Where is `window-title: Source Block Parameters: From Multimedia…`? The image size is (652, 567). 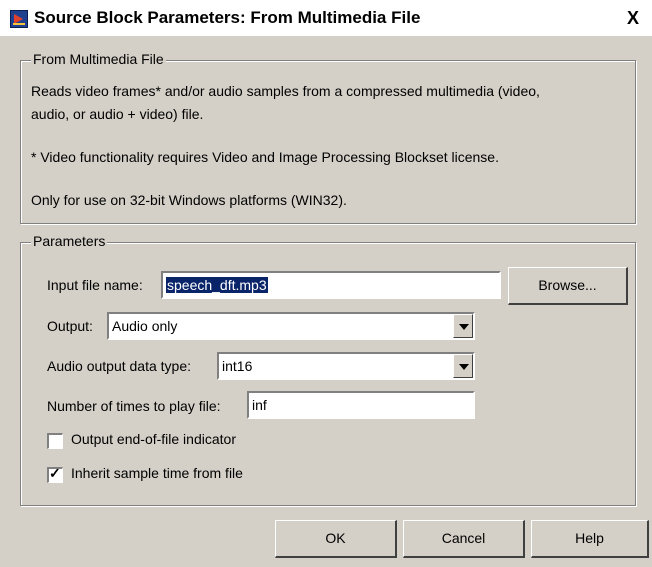 window-title: Source Block Parameters: From Multimedia… is located at coordinates (227, 17).